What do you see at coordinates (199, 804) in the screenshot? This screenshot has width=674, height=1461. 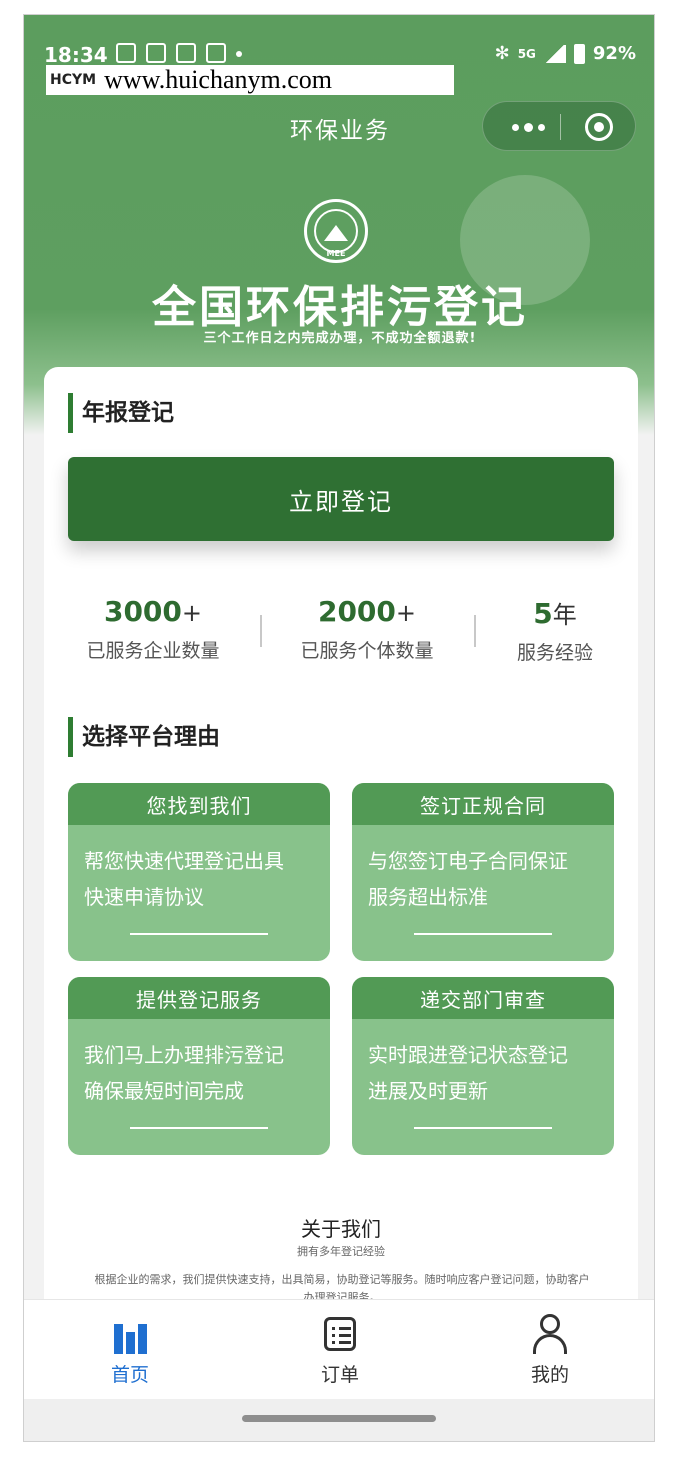 I see `reason-card-title: 您找到我们` at bounding box center [199, 804].